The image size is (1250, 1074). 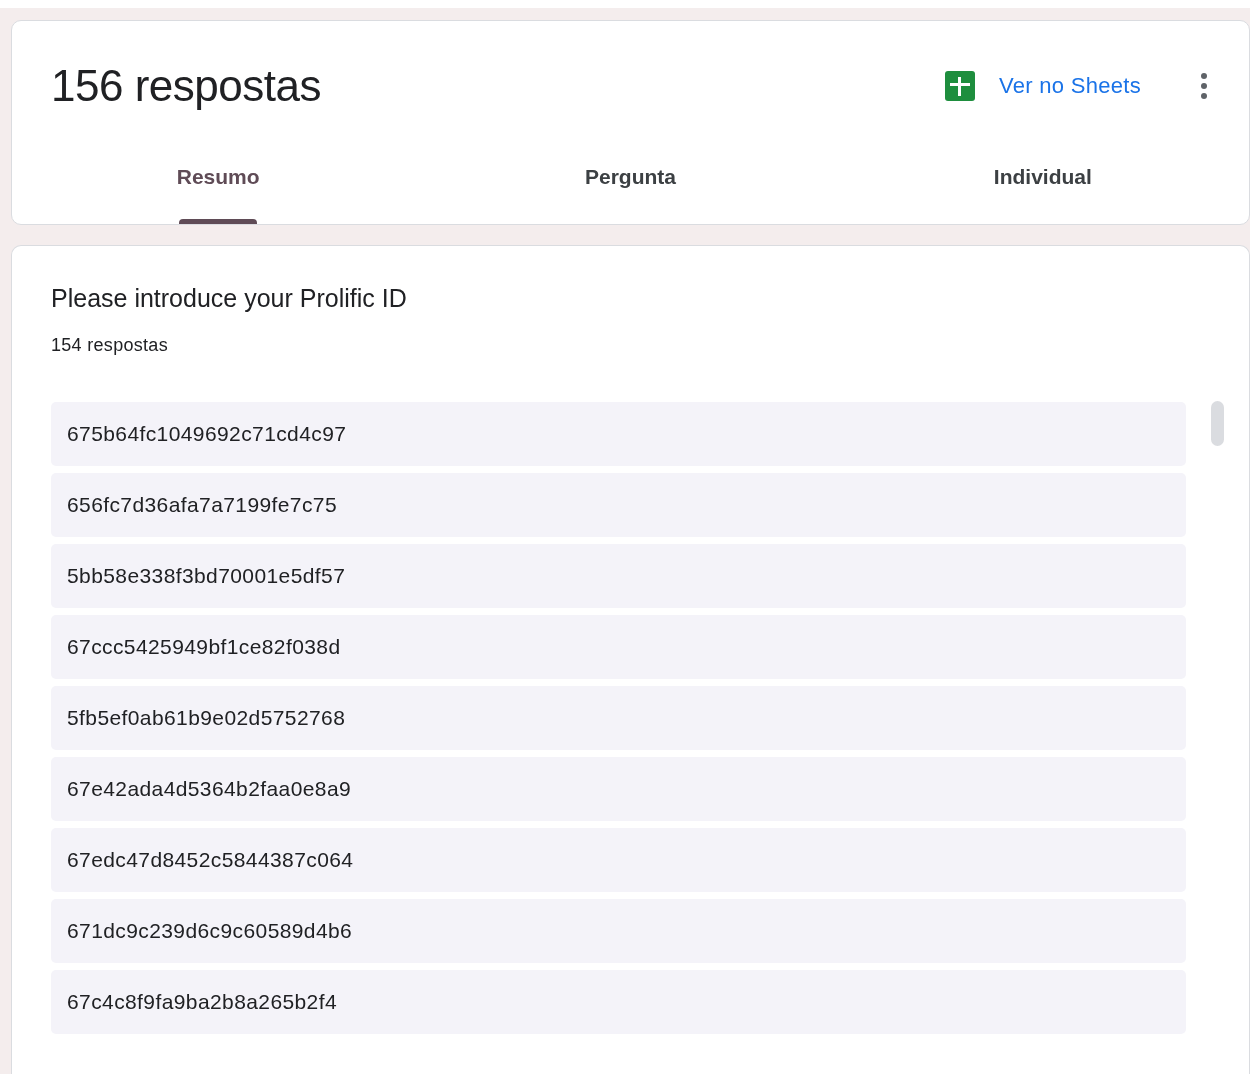 I want to click on answer-row: 5bb58e338f3bd70001e5df57, so click(x=618, y=576).